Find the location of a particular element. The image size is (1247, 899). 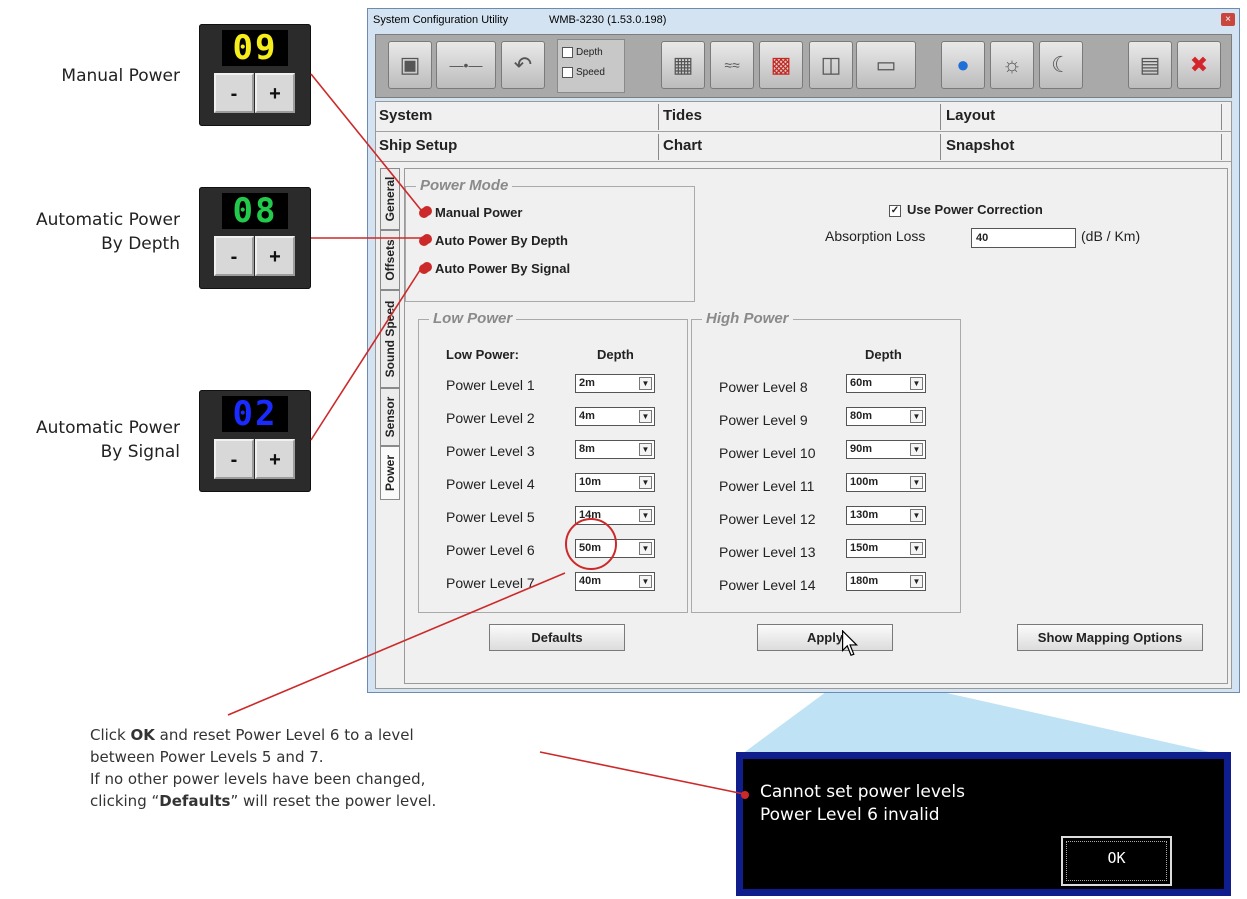

speed-checkbox-label: Speed is located at coordinates (590, 72).